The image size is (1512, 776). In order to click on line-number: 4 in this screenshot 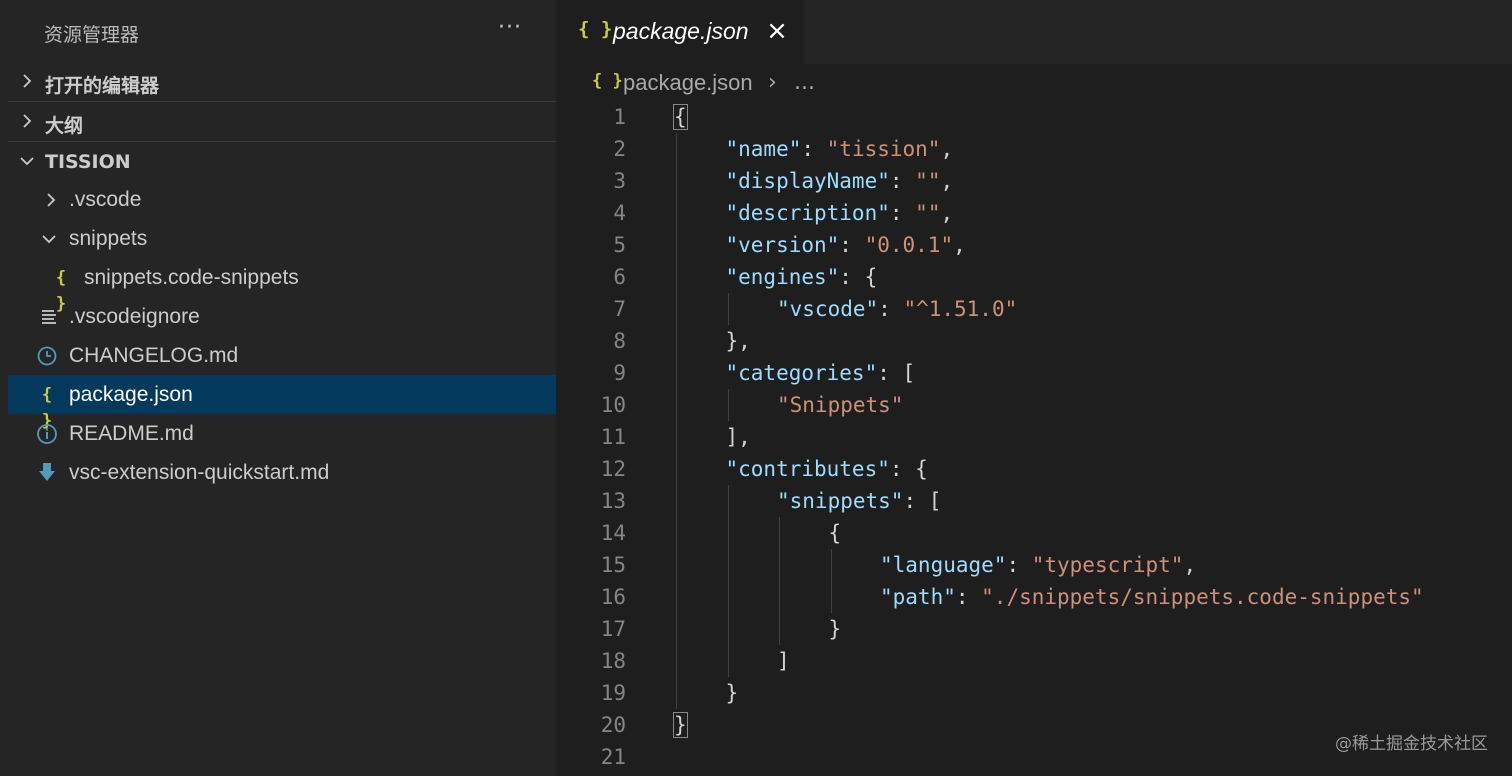, I will do `click(619, 213)`.